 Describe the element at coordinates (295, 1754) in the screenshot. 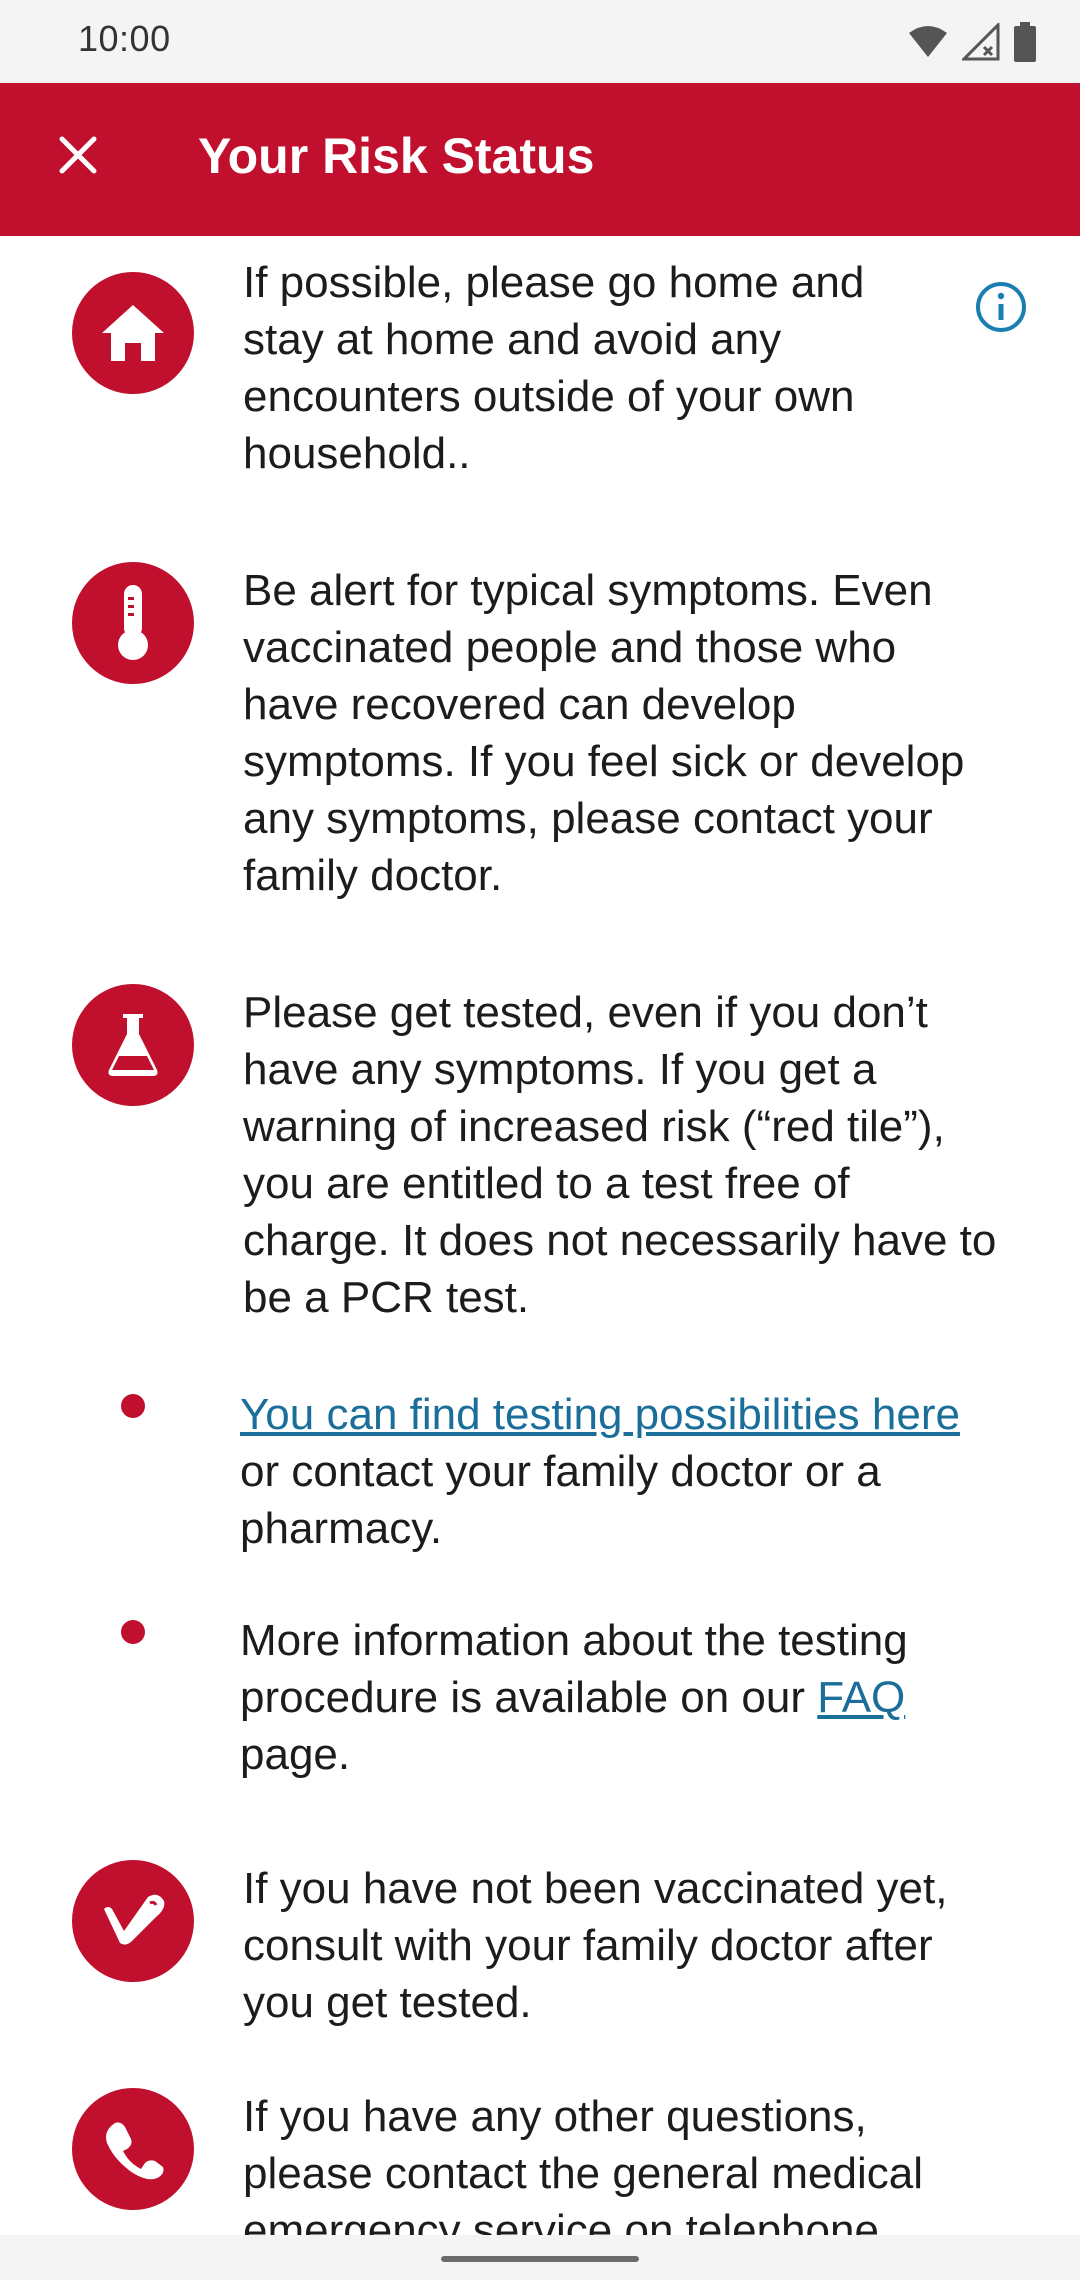

I see `bullet-text: page.` at that location.